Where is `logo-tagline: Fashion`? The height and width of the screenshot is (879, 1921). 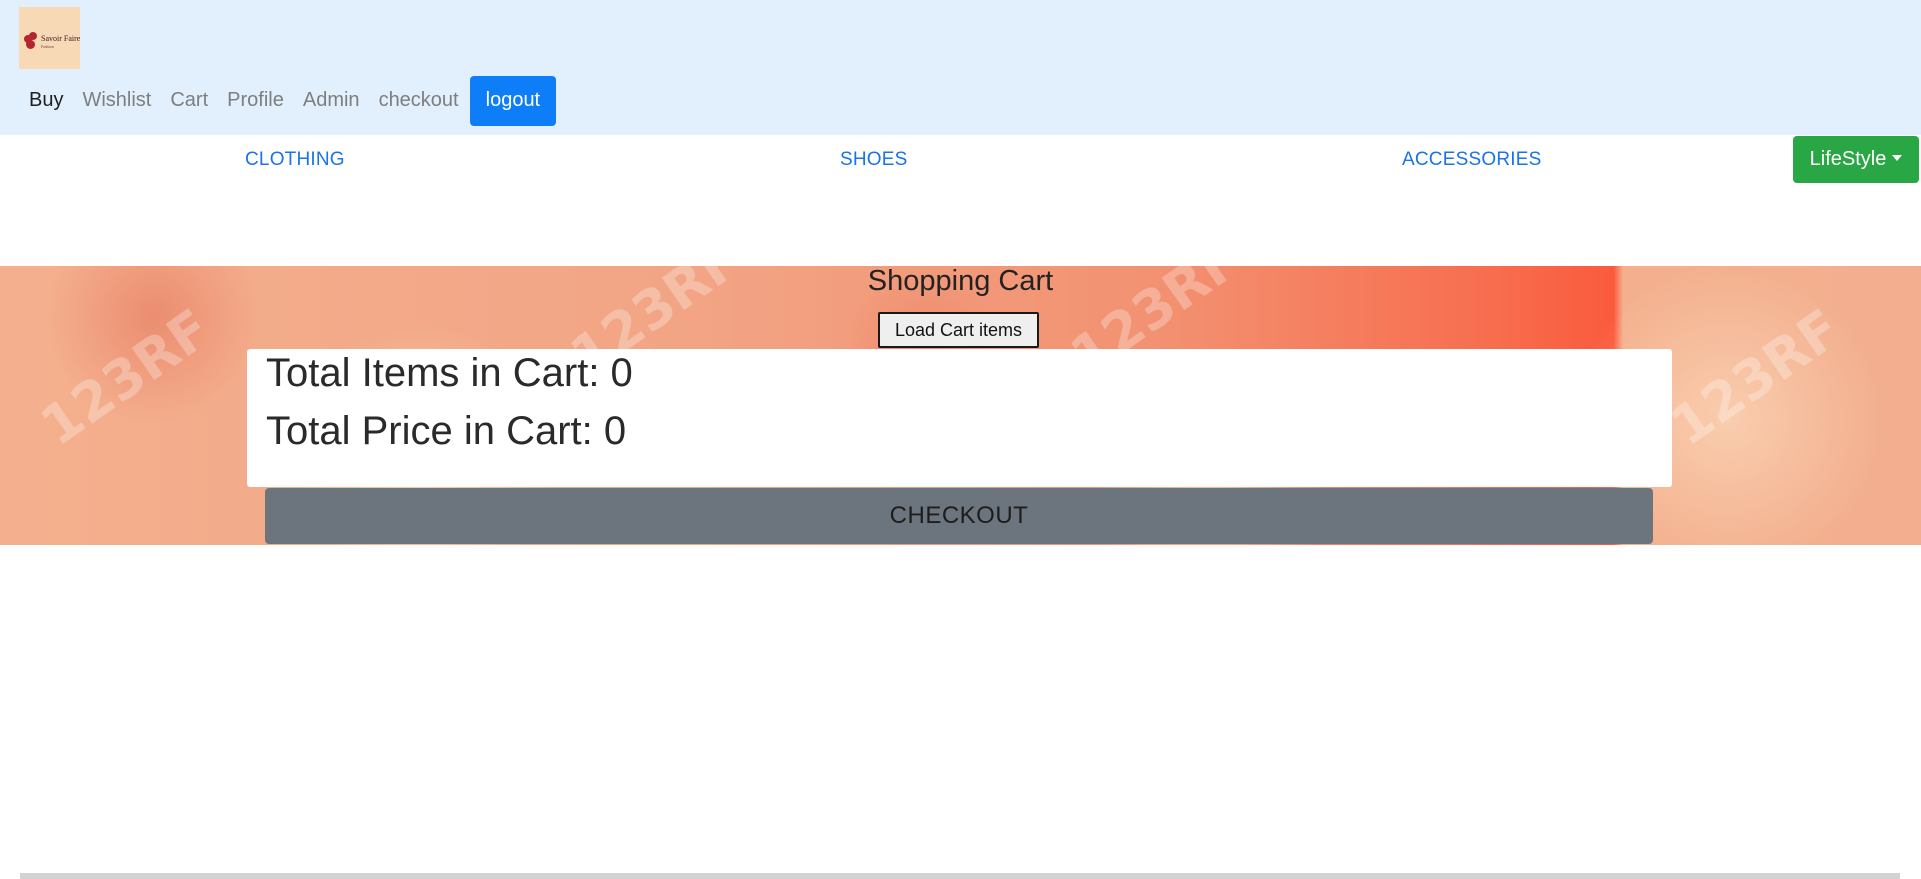
logo-tagline: Fashion is located at coordinates (47, 46).